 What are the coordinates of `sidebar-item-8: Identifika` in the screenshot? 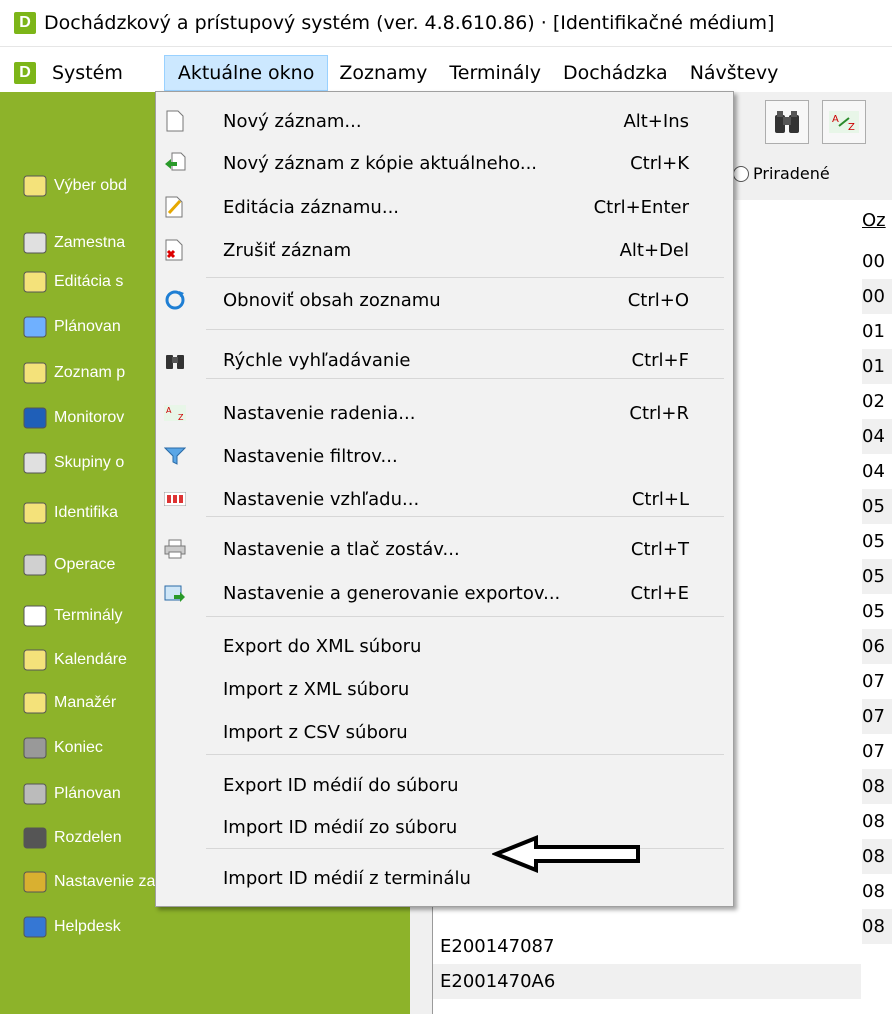 It's located at (69, 513).